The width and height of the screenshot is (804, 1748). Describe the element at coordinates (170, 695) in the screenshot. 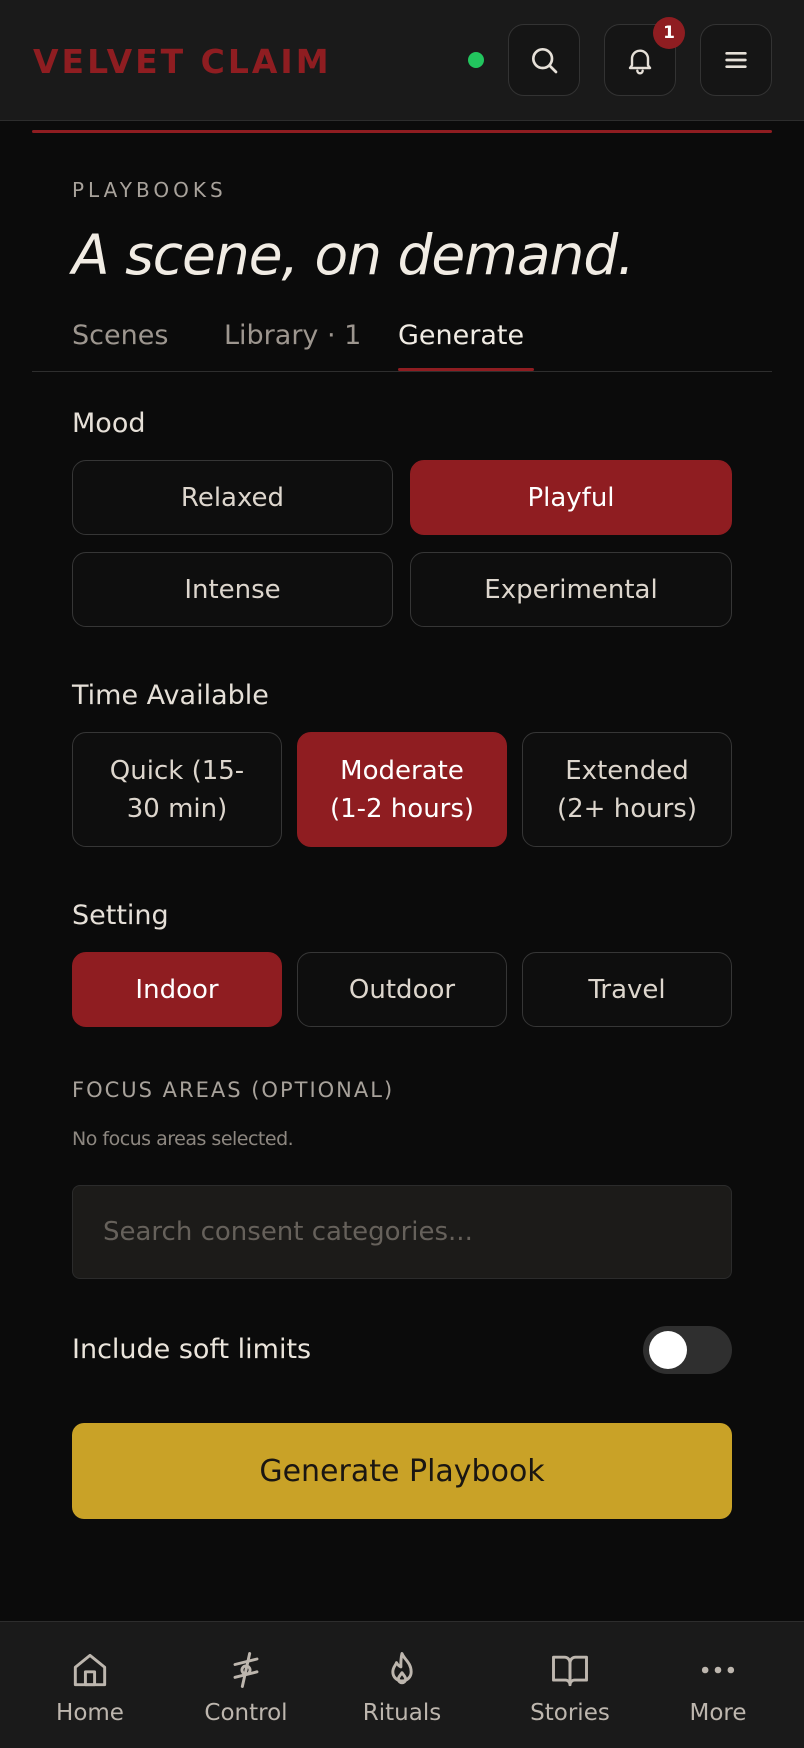

I see `time-available-label: Time Available` at that location.